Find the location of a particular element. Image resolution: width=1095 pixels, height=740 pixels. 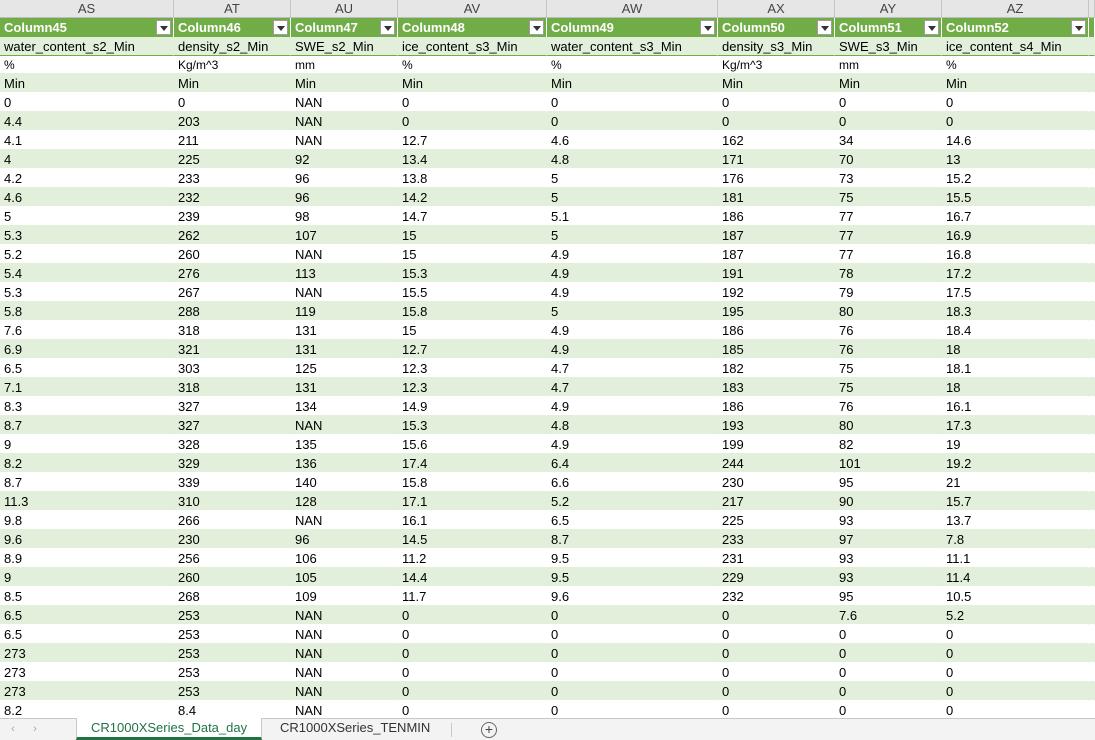

grid-cell: 13.4 is located at coordinates (472, 159).